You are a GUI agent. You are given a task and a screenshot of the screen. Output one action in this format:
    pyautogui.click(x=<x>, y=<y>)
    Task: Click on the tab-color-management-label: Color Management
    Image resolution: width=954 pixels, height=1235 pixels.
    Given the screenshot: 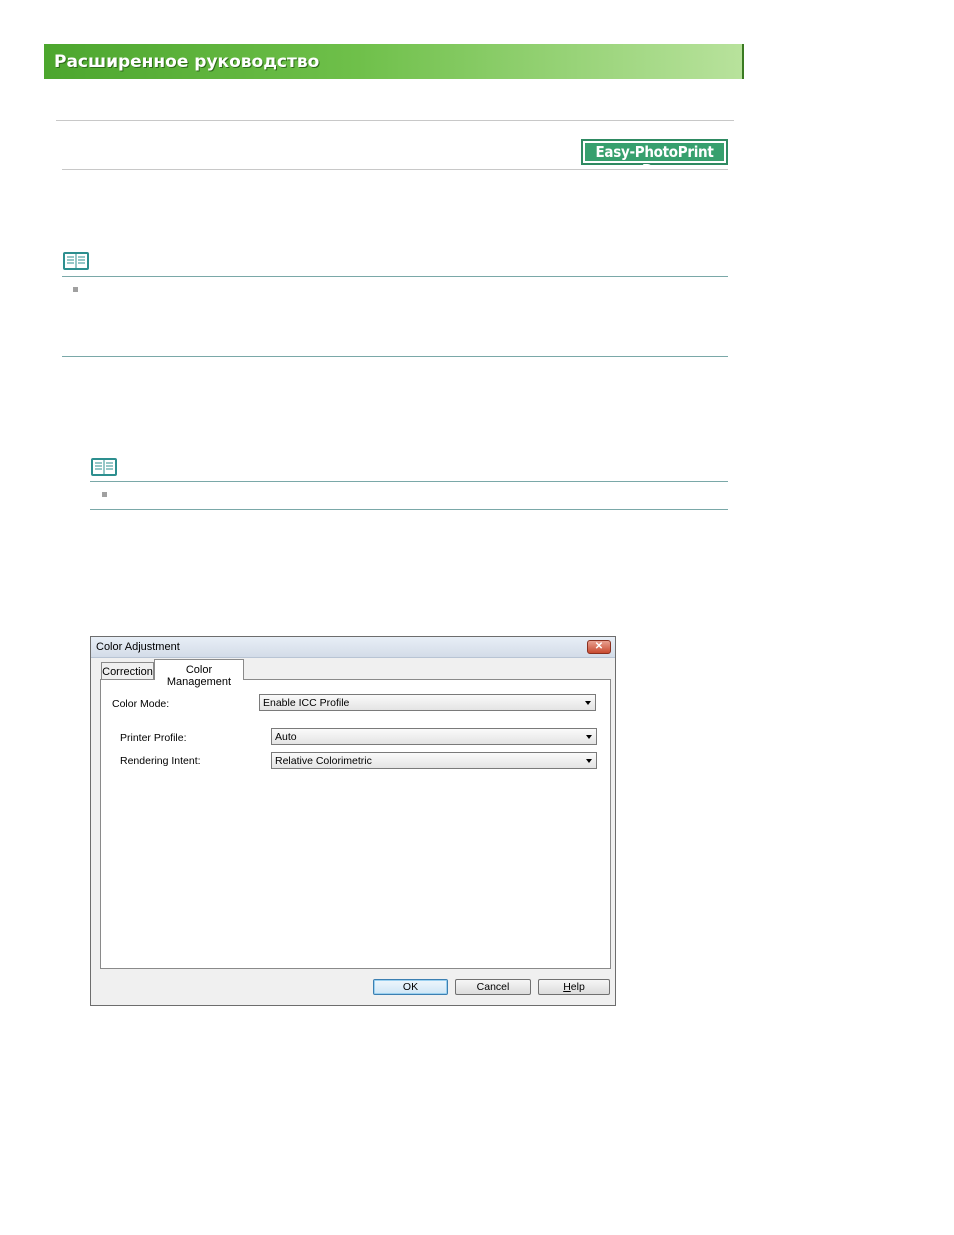 What is the action you would take?
    pyautogui.click(x=199, y=676)
    